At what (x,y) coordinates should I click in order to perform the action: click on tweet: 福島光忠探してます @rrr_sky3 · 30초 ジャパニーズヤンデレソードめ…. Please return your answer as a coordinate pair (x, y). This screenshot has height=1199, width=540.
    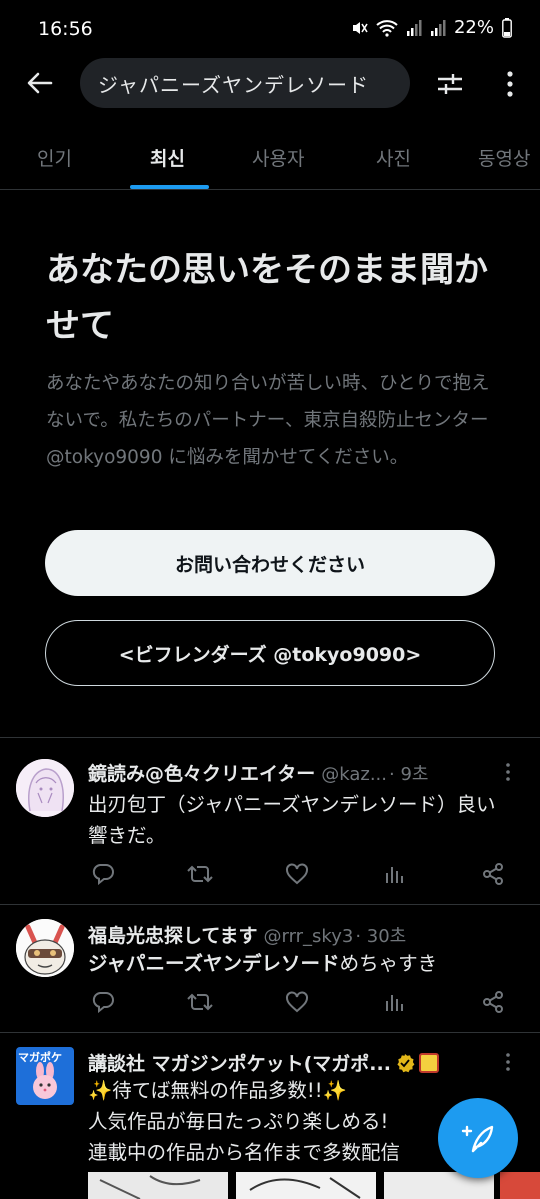
    Looking at the image, I should click on (270, 969).